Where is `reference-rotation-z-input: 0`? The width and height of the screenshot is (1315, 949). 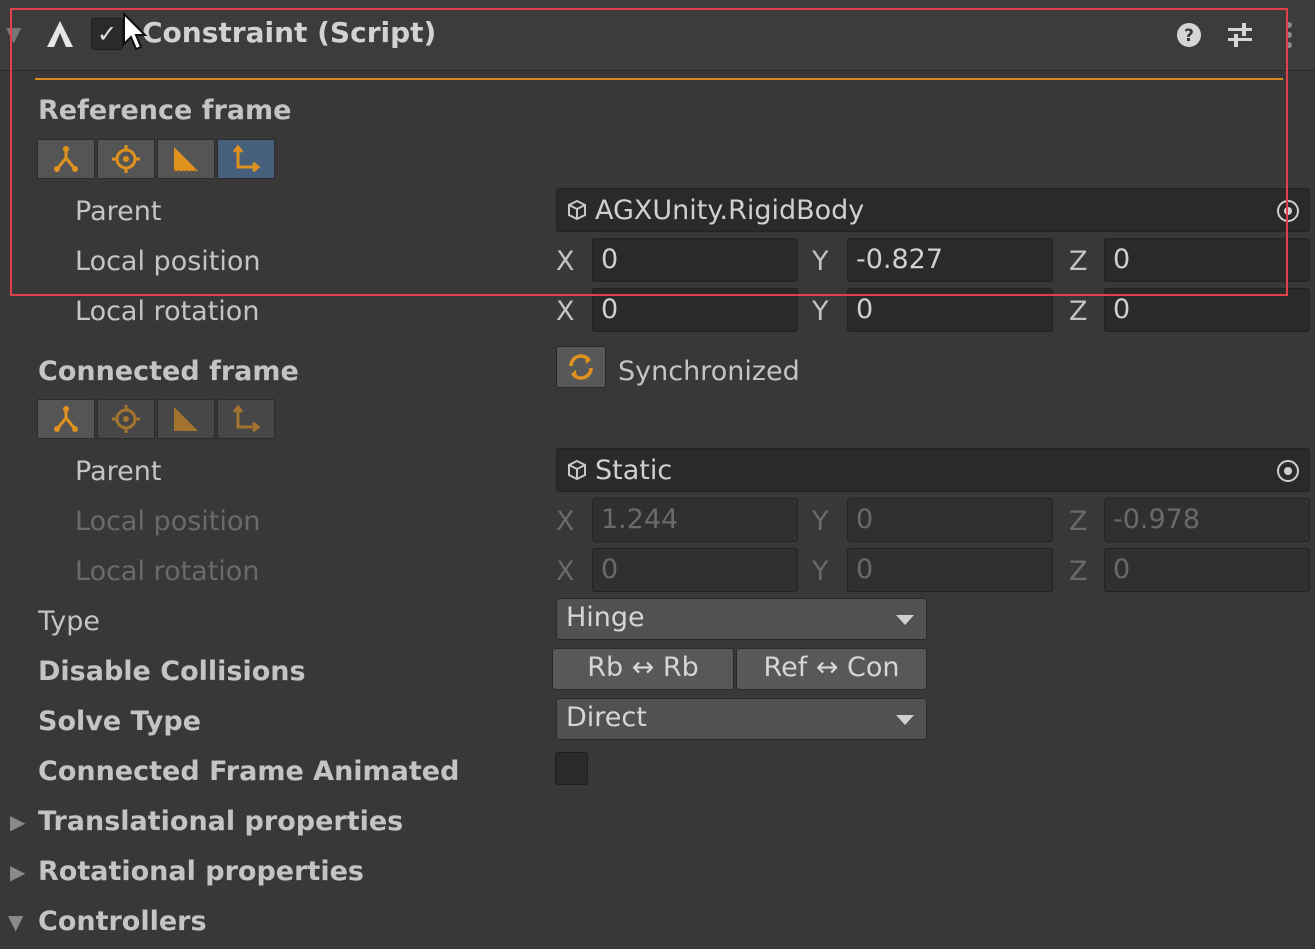 reference-rotation-z-input: 0 is located at coordinates (1207, 310).